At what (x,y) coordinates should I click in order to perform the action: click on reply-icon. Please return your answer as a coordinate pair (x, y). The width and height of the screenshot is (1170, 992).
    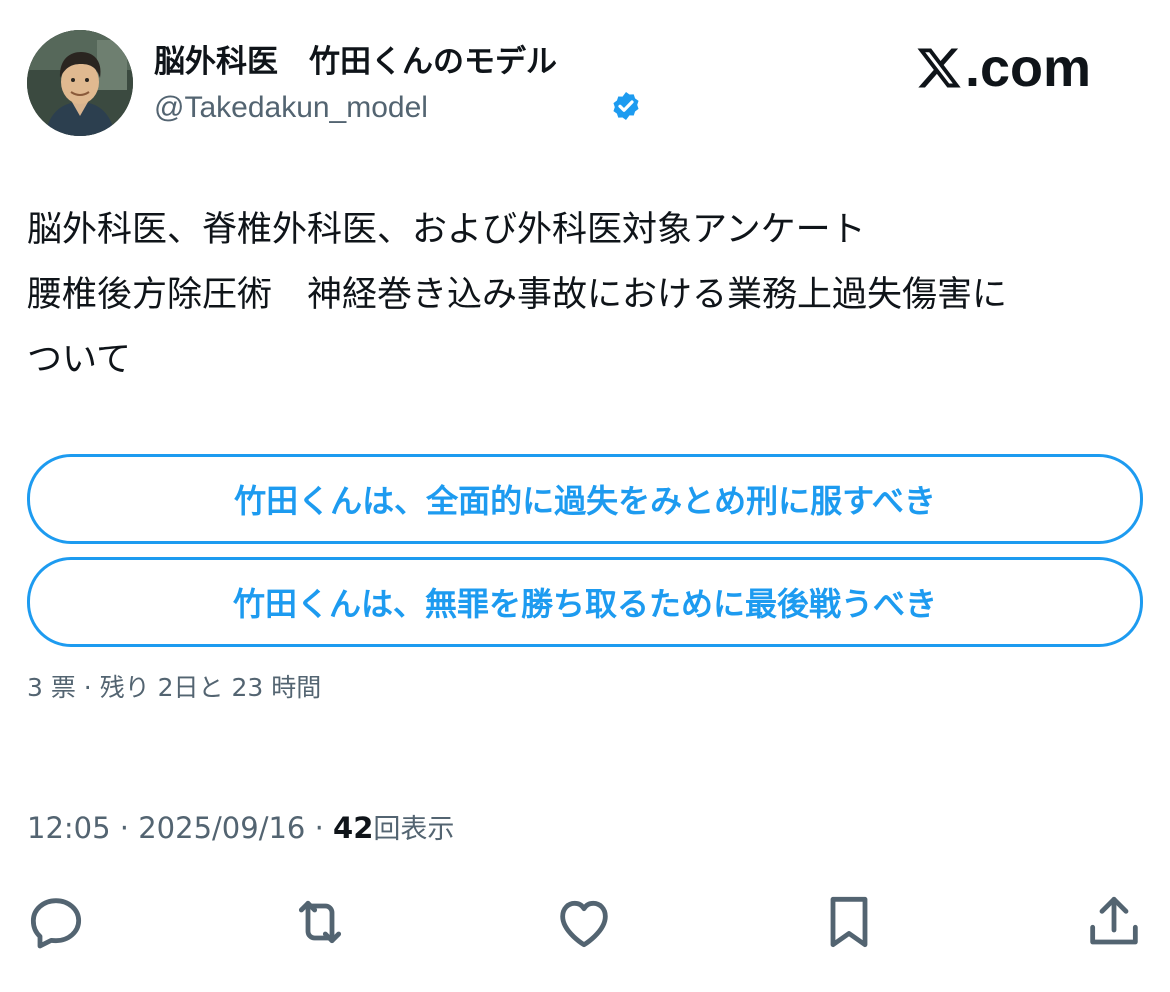
    Looking at the image, I should click on (56, 923).